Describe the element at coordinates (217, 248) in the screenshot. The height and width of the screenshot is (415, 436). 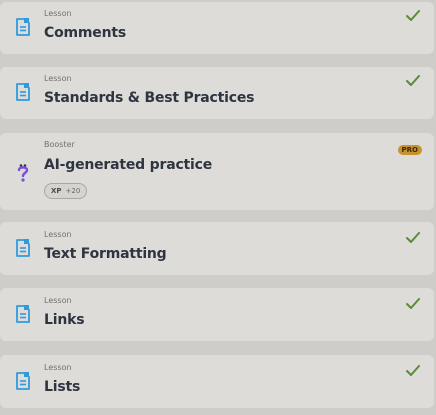
I see `lesson-card-text-formatting: Lesson Text Formatting` at that location.